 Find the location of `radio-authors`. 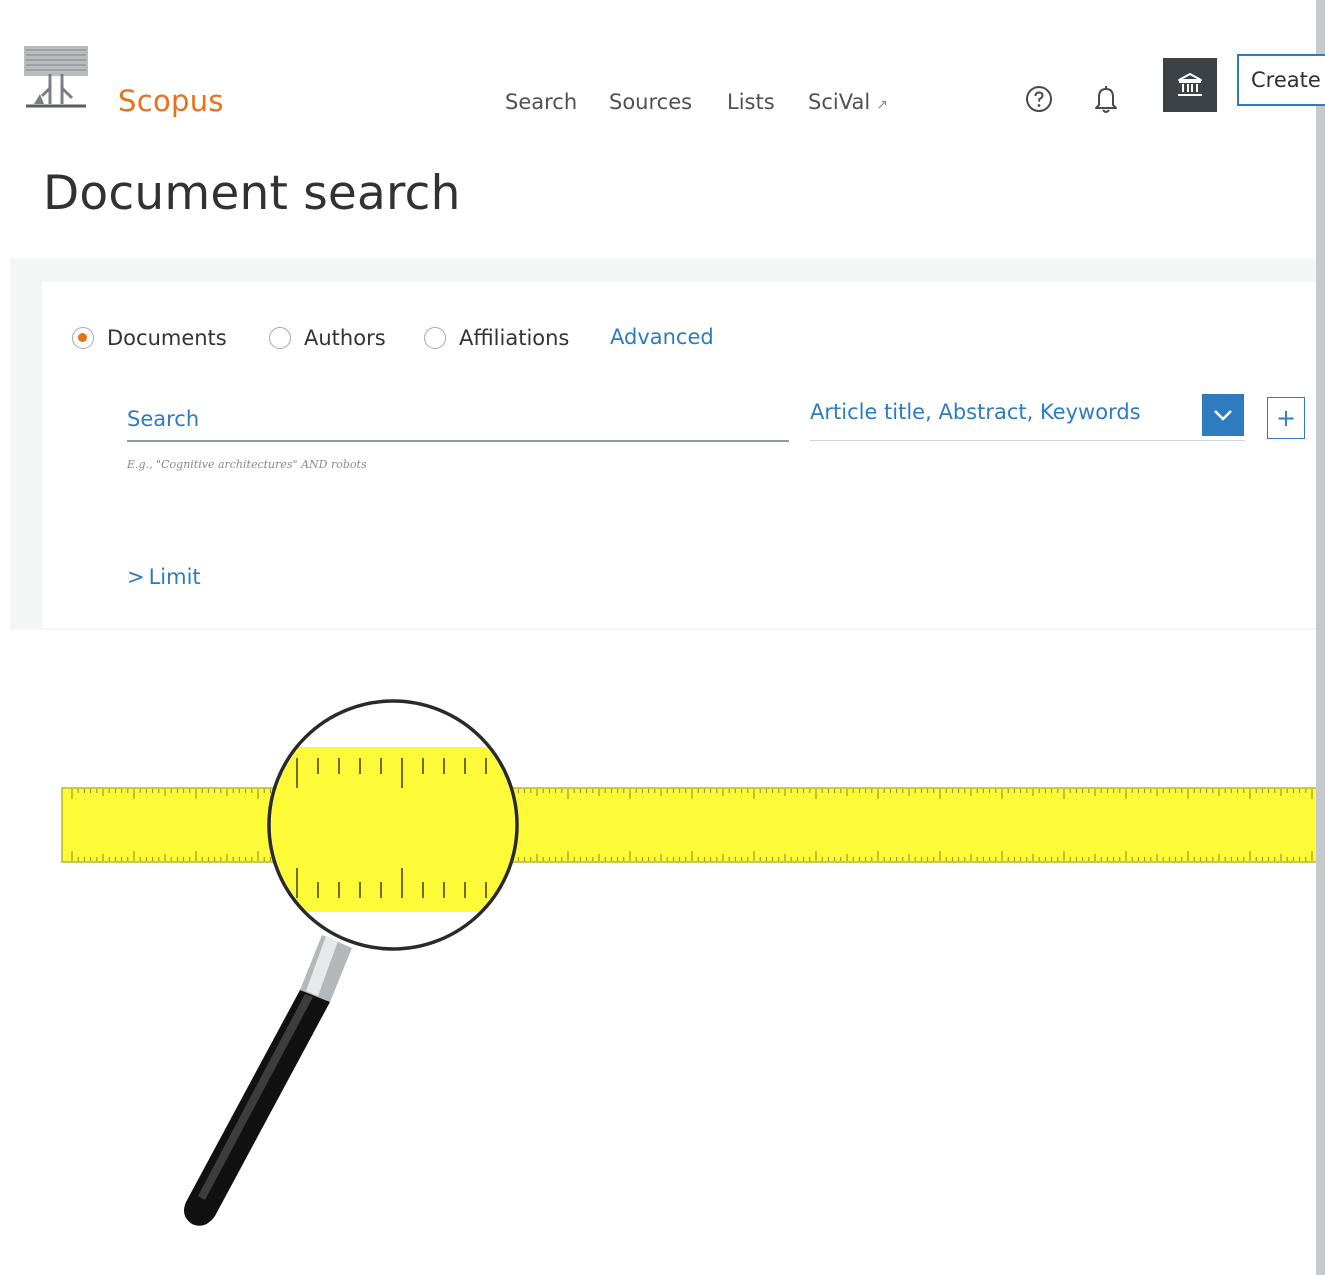

radio-authors is located at coordinates (280, 338).